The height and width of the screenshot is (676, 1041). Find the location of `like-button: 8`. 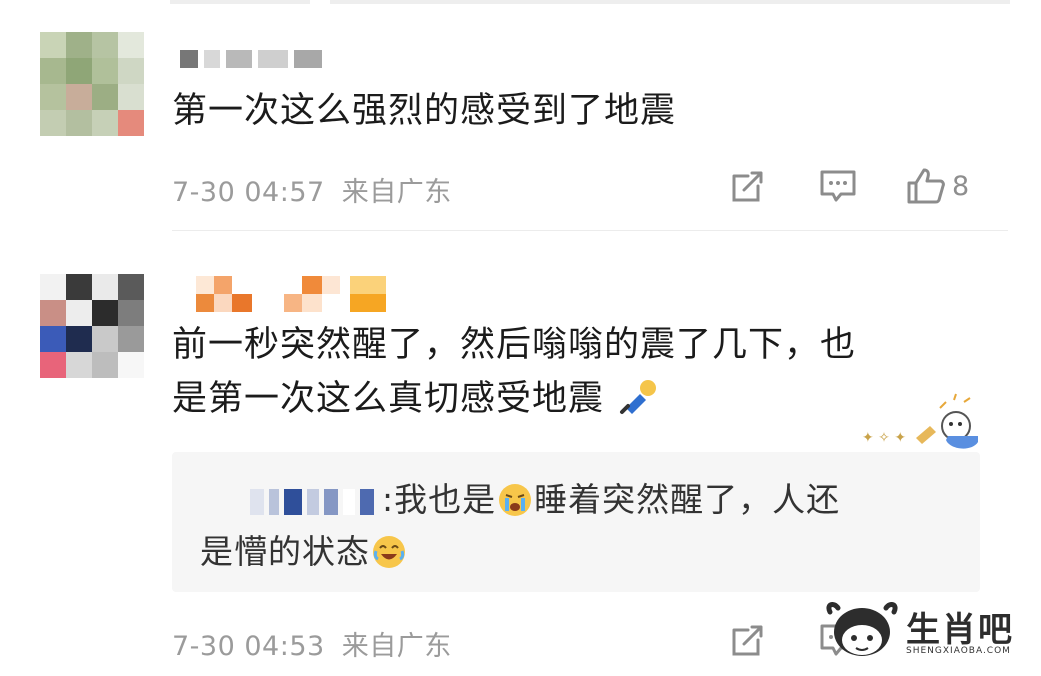

like-button: 8 is located at coordinates (937, 186).